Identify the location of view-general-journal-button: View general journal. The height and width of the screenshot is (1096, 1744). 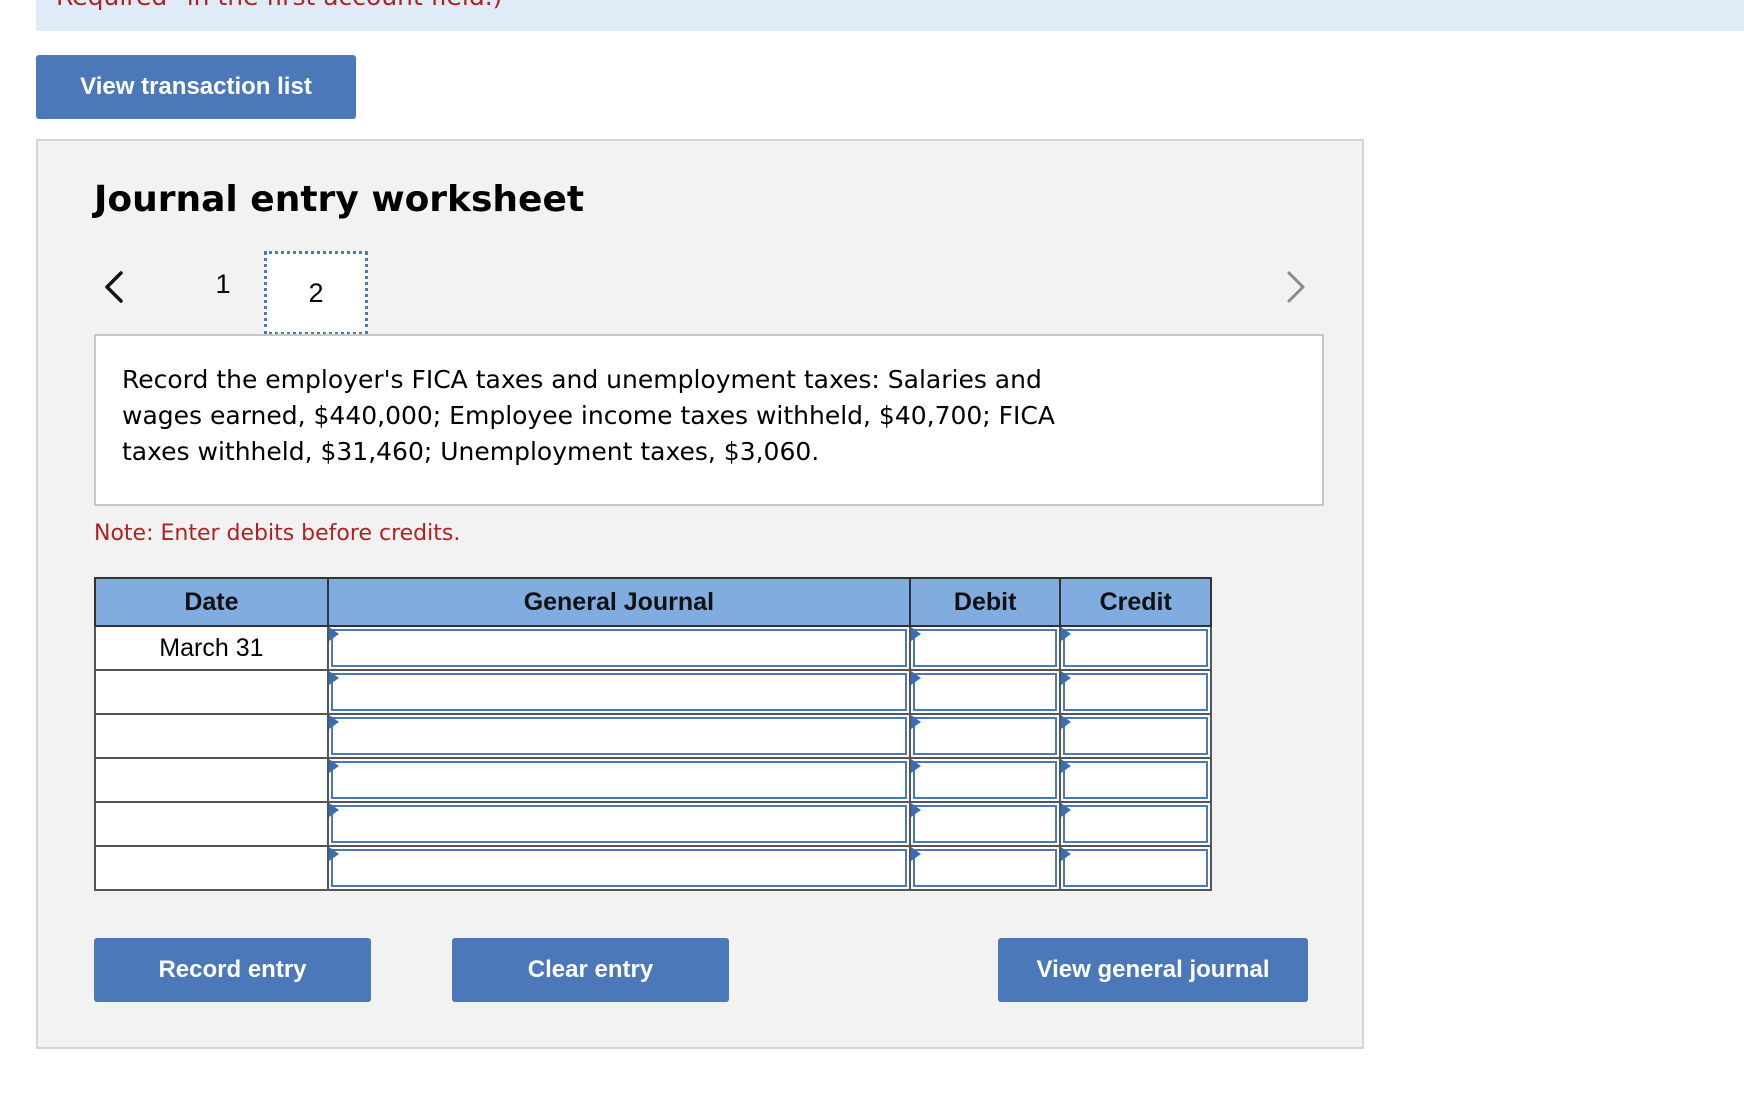
(1153, 970).